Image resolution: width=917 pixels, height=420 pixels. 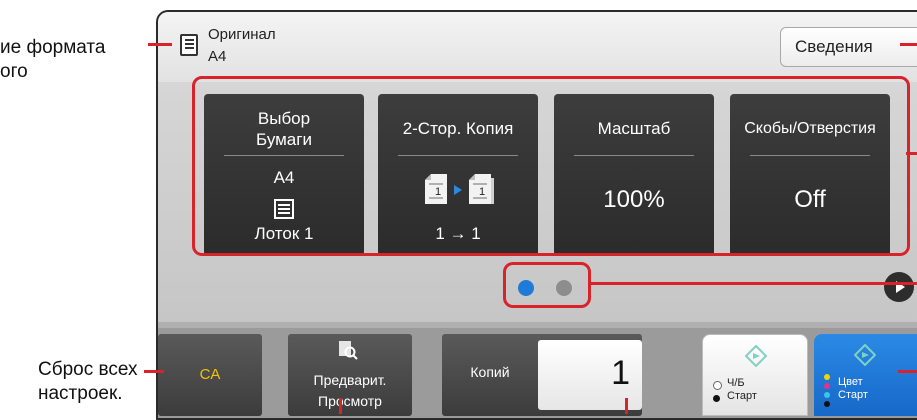 I want to click on info-button: Сведения, so click(x=848, y=47).